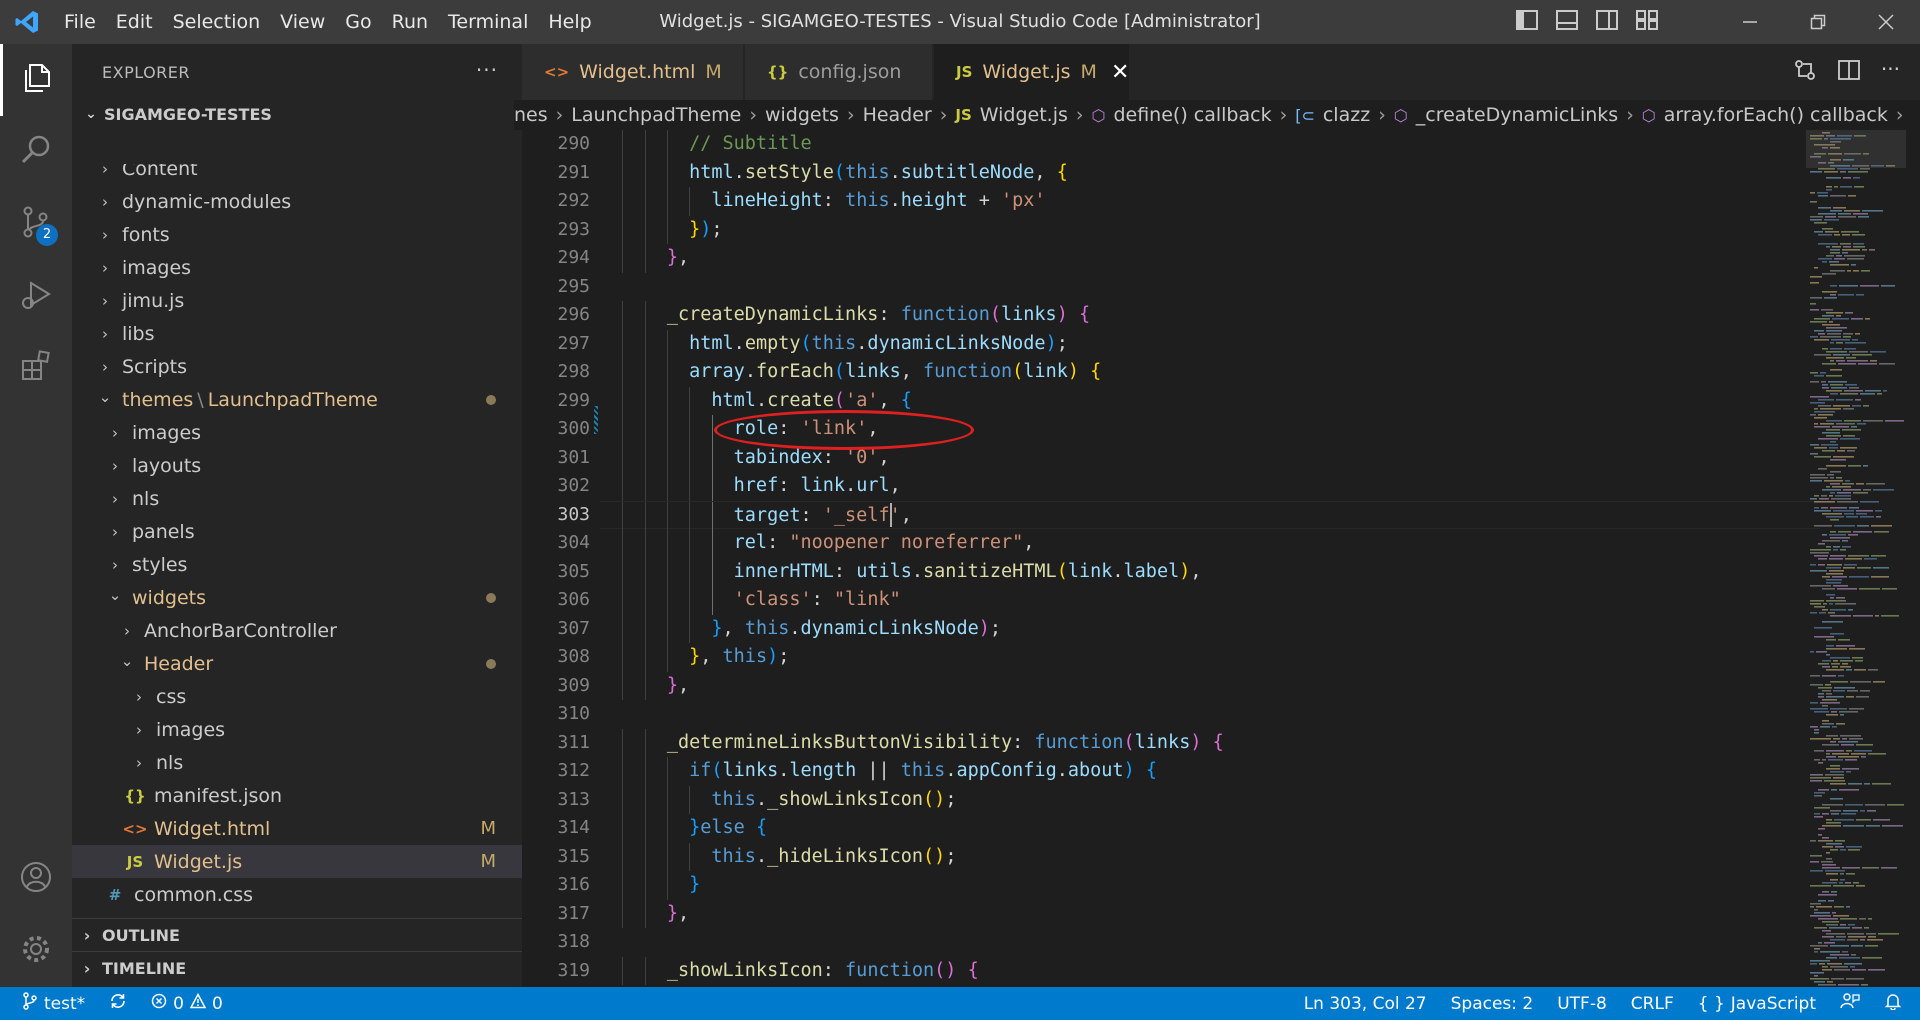 This screenshot has height=1020, width=1920. What do you see at coordinates (1120, 72) in the screenshot?
I see `close-tab-icon: ✕` at bounding box center [1120, 72].